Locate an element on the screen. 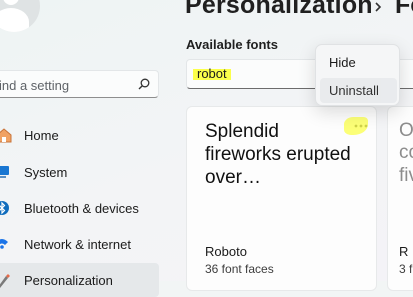 This screenshot has width=413, height=297. font-preview-line: co is located at coordinates (406, 152).